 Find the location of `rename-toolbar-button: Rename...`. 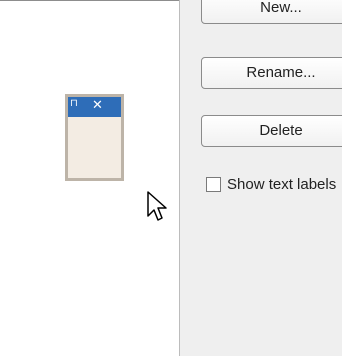

rename-toolbar-button: Rename... is located at coordinates (271, 73).